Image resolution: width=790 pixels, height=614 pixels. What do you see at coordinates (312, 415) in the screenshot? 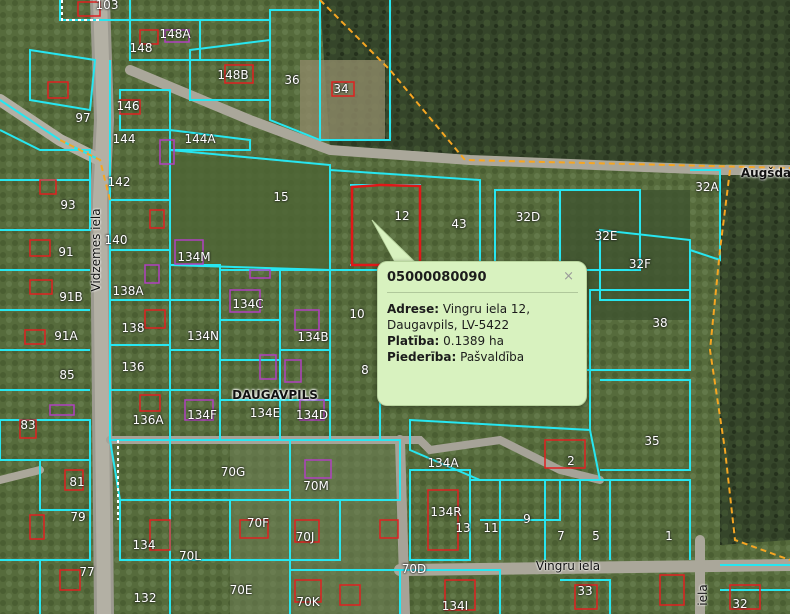
I see `parcel-label: 134D` at bounding box center [312, 415].